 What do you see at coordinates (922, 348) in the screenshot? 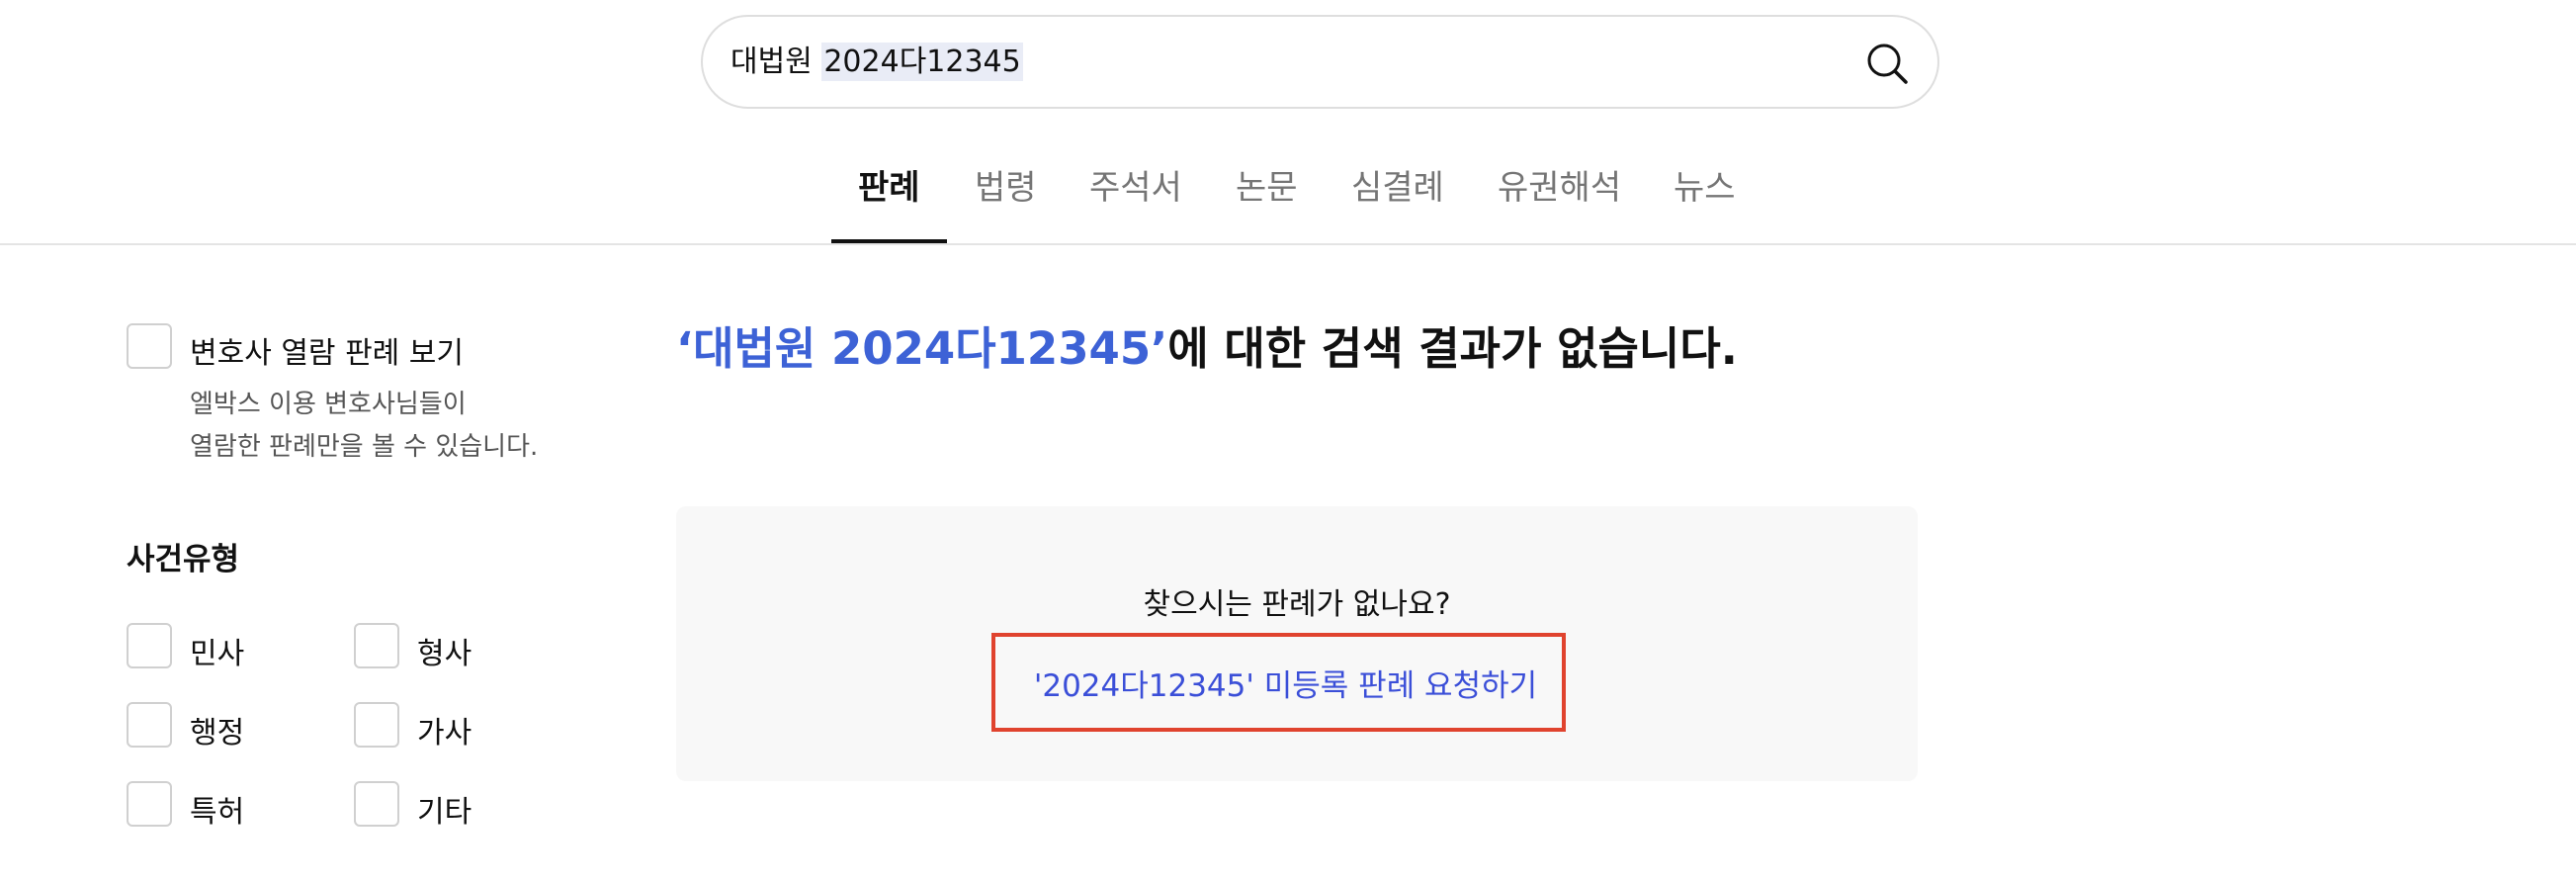
I see `no-results-query: ‘대법원 2024다12345’` at bounding box center [922, 348].